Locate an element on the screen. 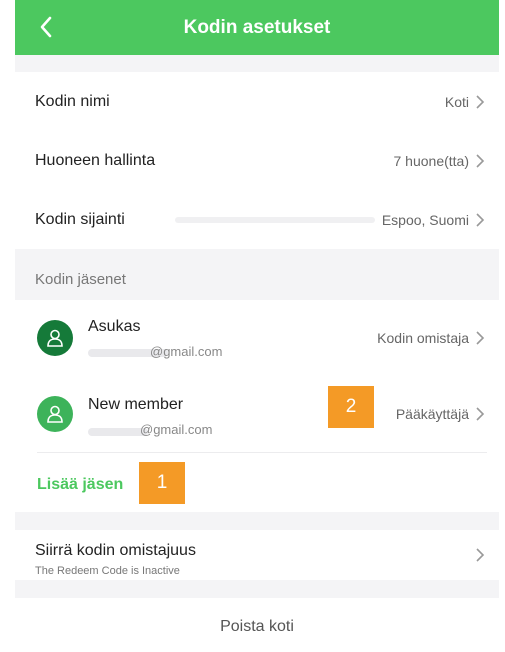 This screenshot has height=652, width=505. divider is located at coordinates (262, 452).